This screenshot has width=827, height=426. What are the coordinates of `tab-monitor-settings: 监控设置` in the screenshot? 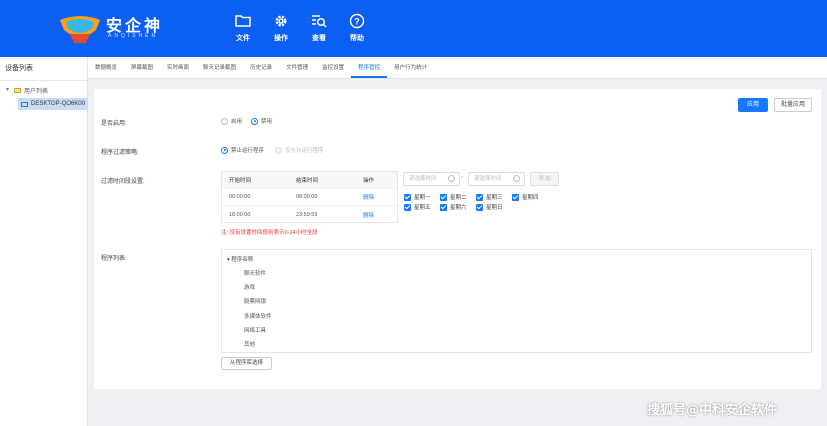 It's located at (333, 67).